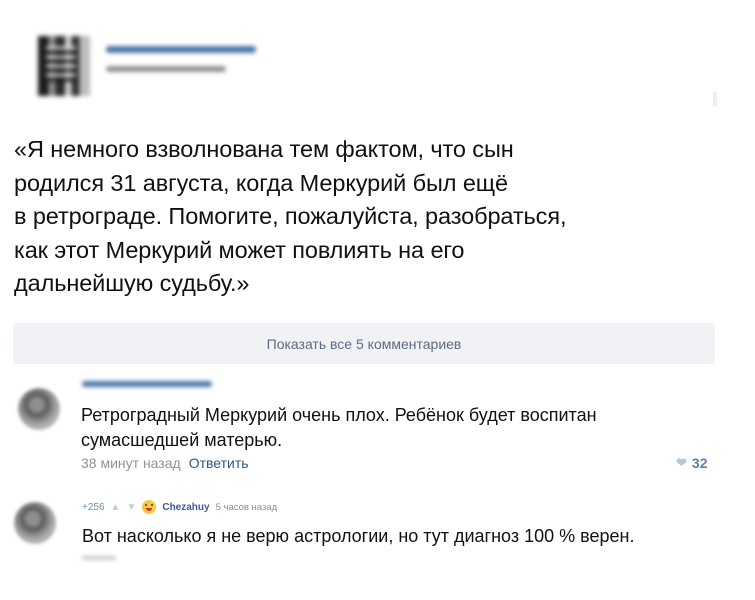  Describe the element at coordinates (699, 463) in the screenshot. I see `like-count: 32` at that location.